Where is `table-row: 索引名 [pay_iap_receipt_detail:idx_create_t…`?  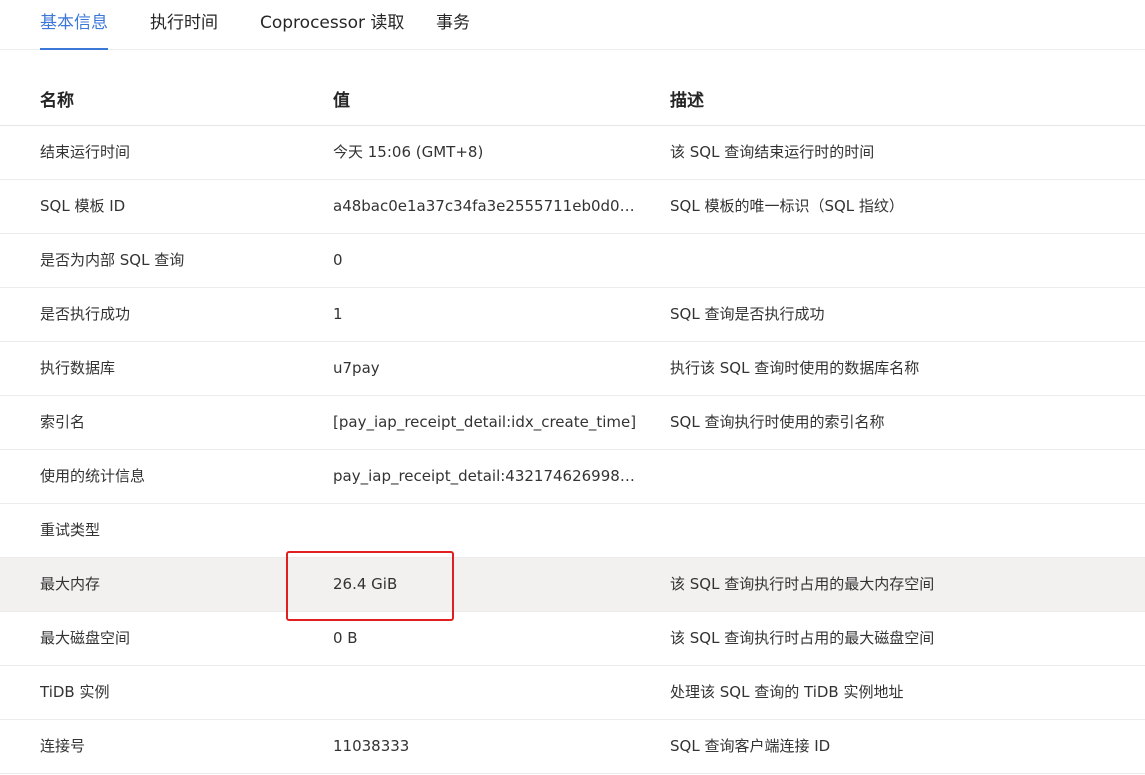
table-row: 索引名 [pay_iap_receipt_detail:idx_create_t… is located at coordinates (572, 423).